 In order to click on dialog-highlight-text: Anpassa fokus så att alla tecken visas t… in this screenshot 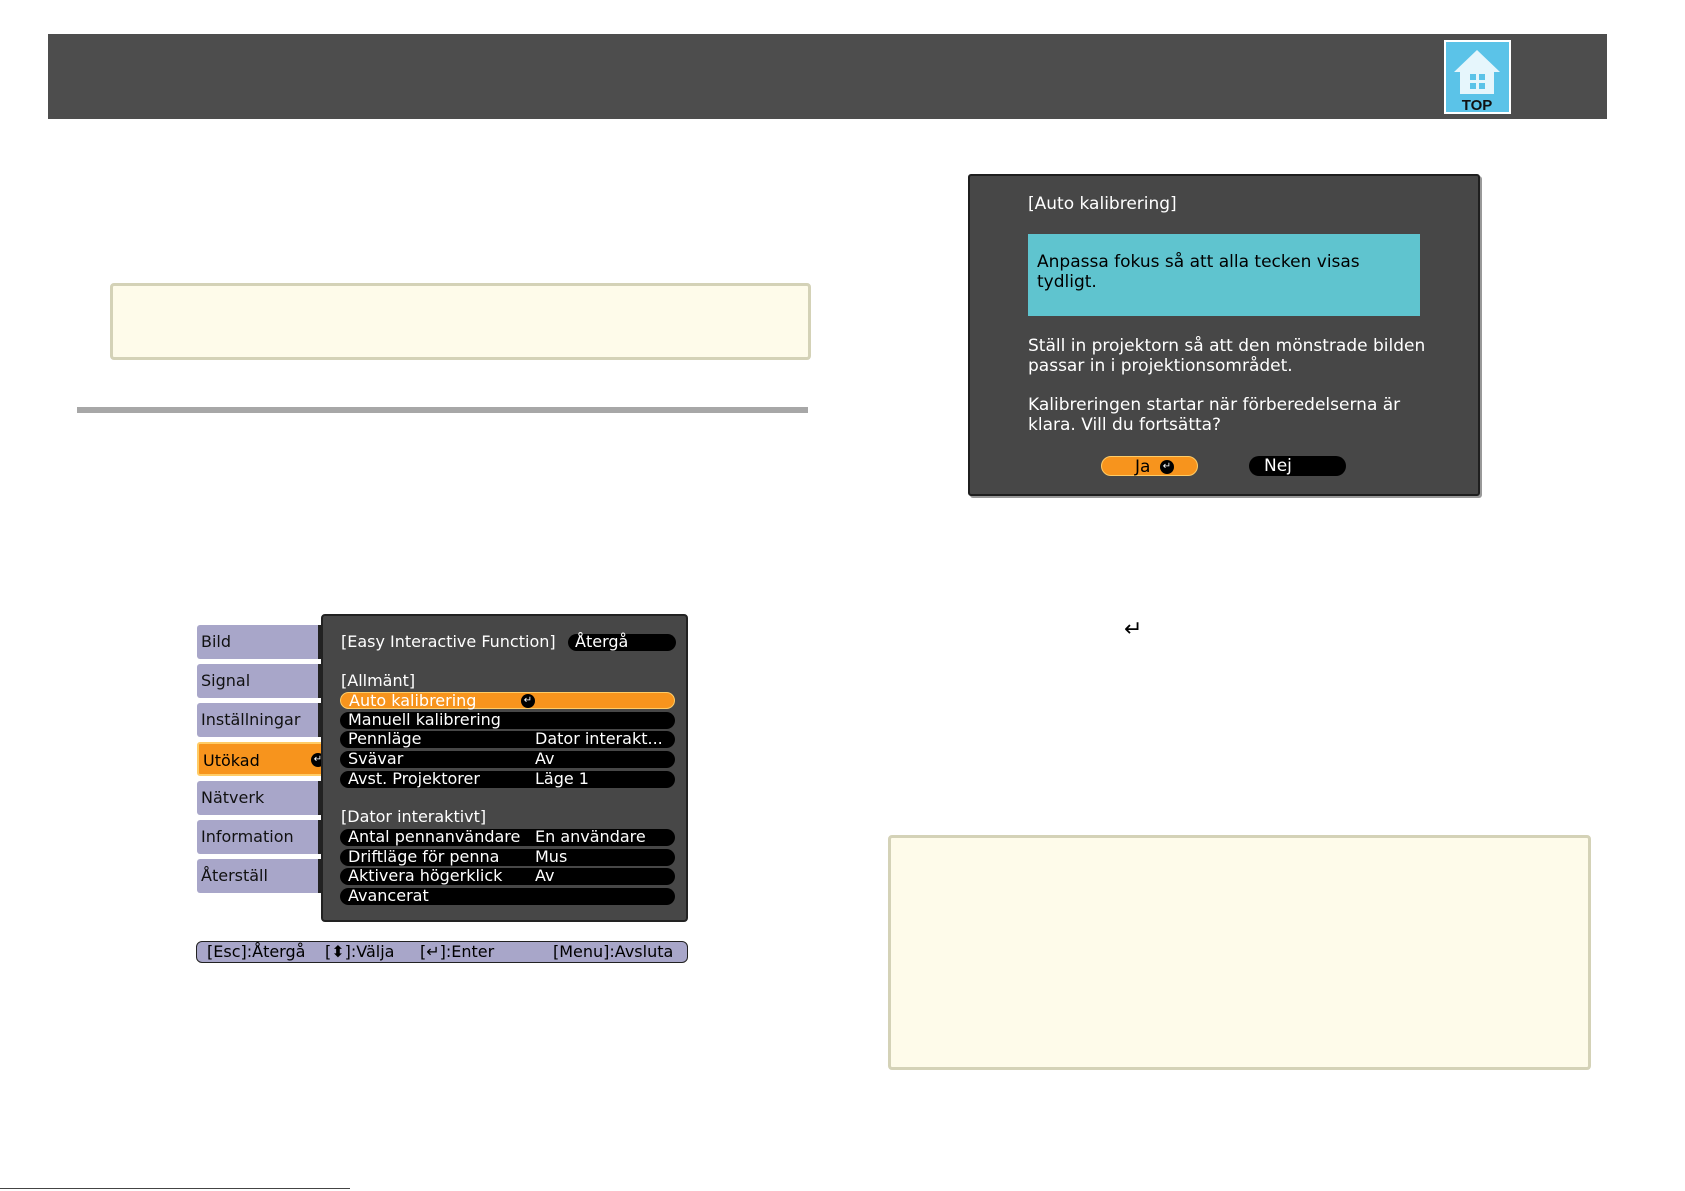, I will do `click(1198, 272)`.